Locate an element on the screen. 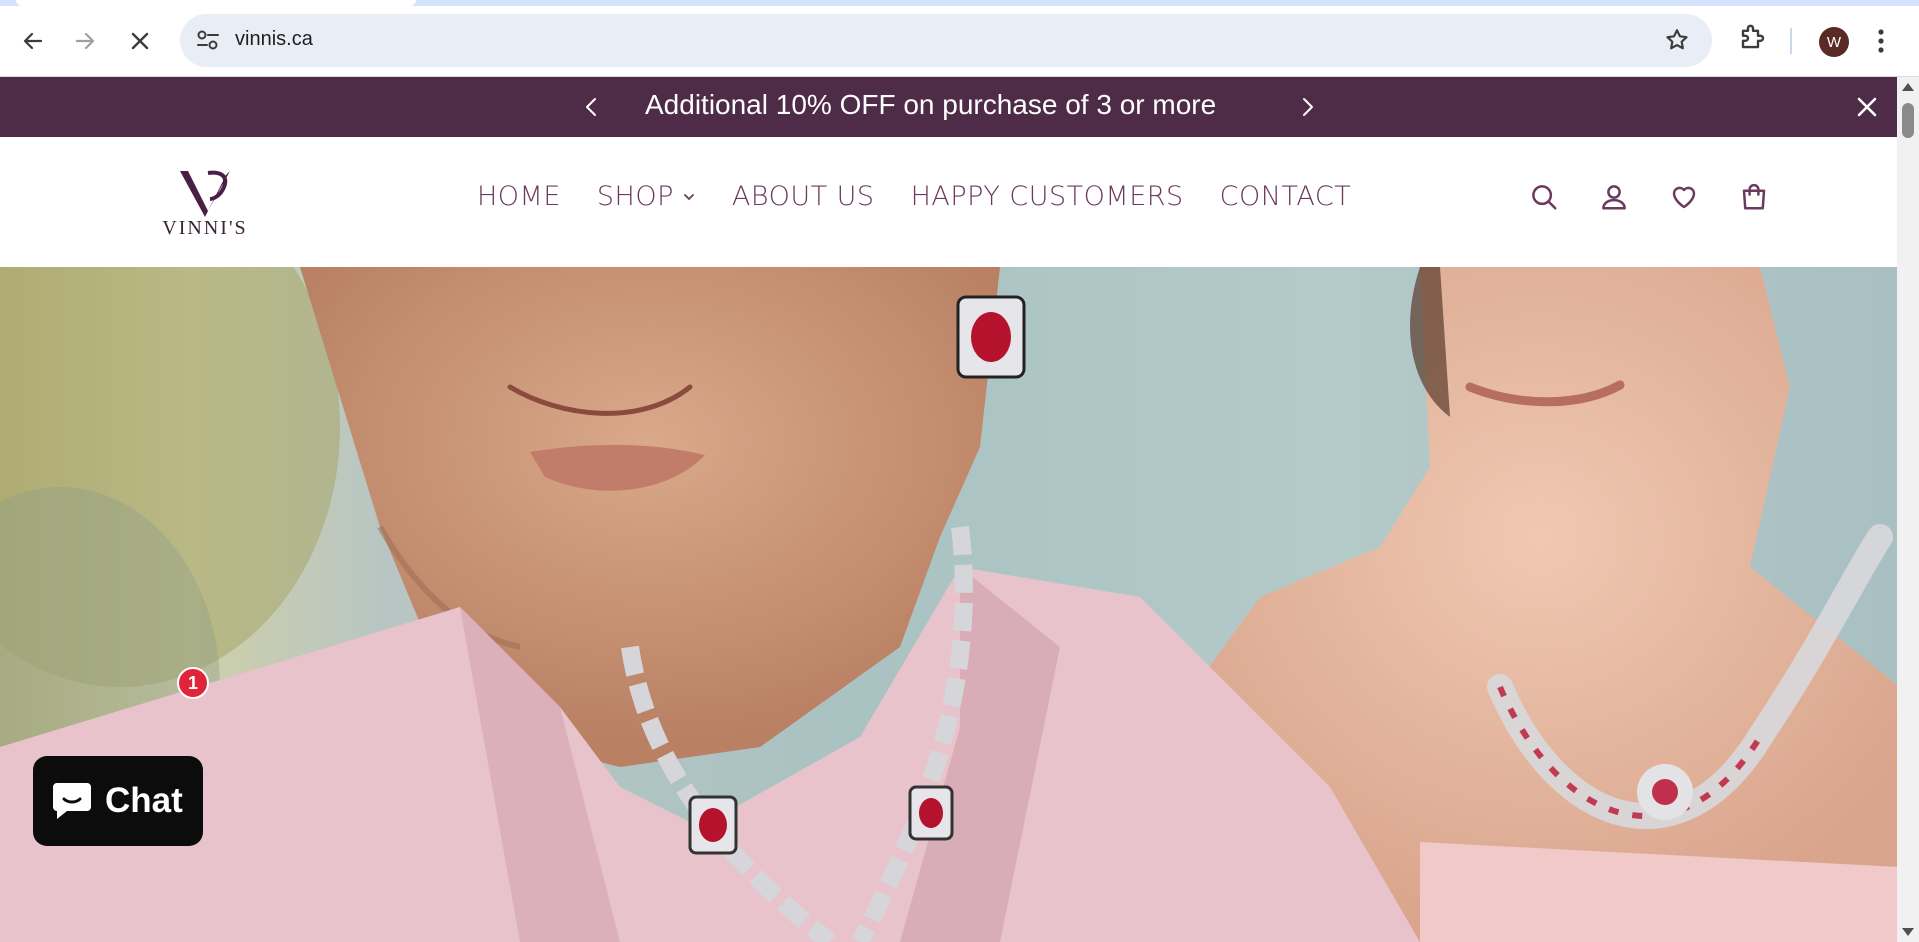 The height and width of the screenshot is (942, 1919). search-button is located at coordinates (1544, 197).